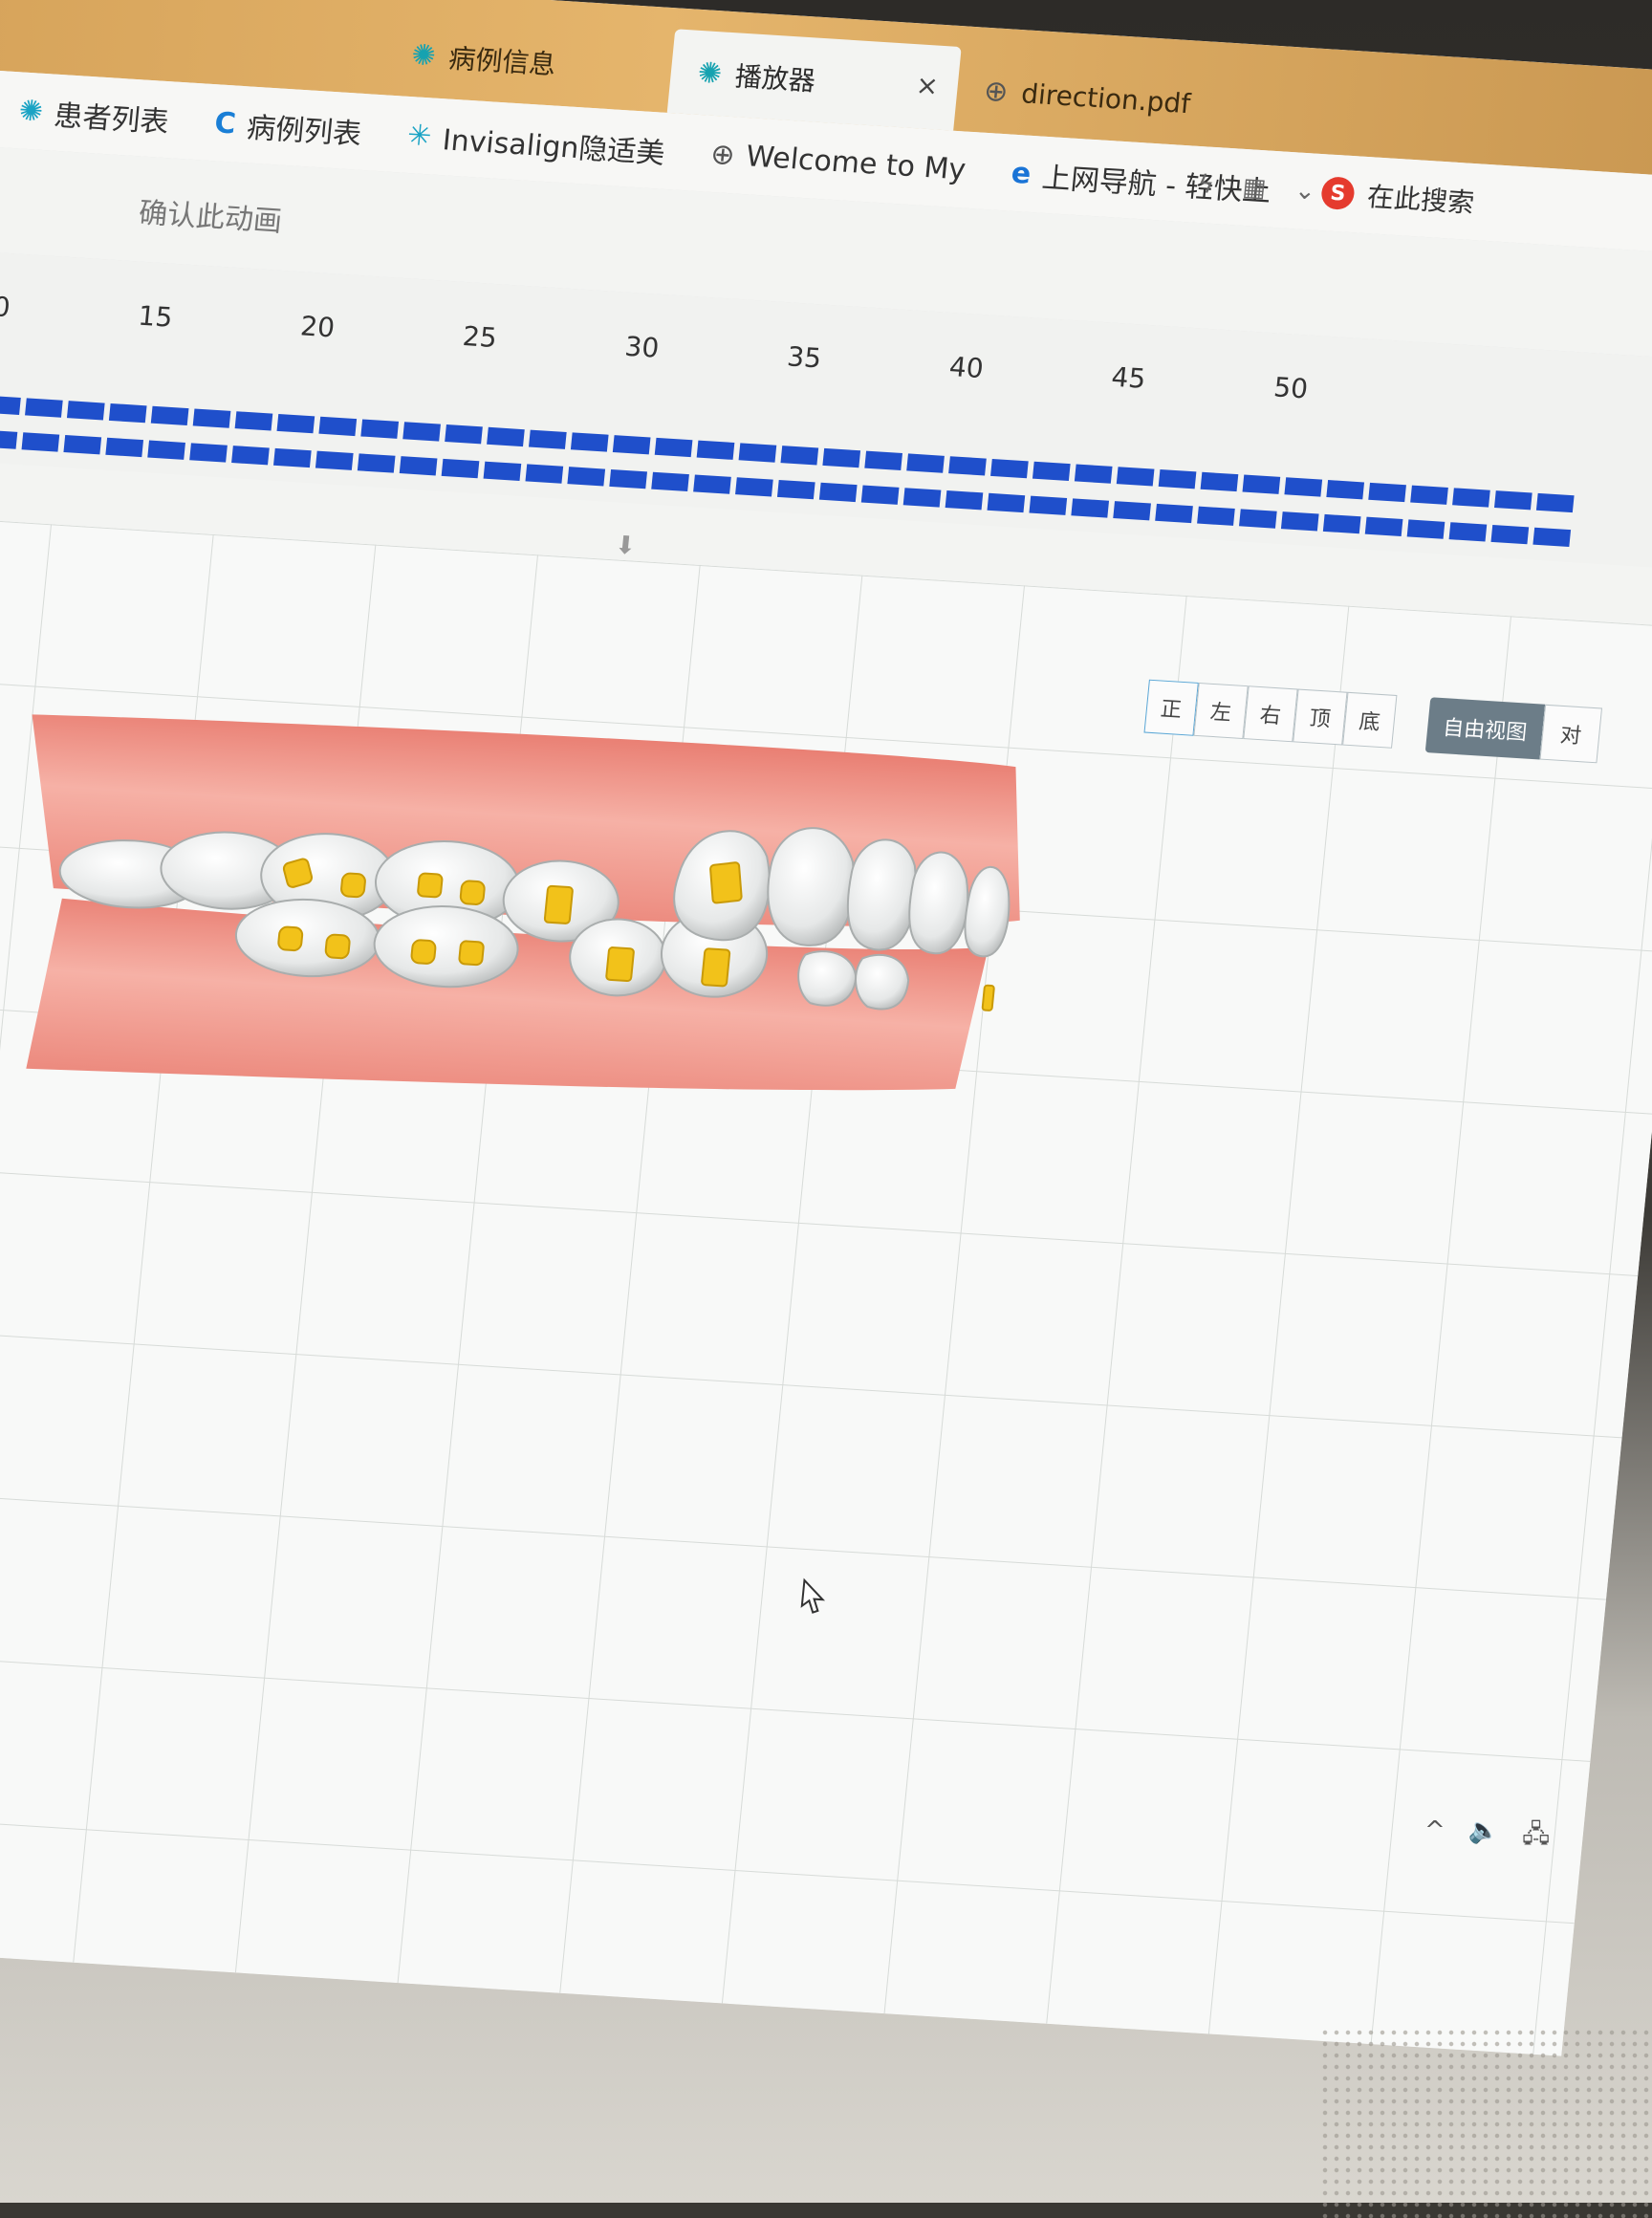  I want to click on view-bottom-button: 底, so click(1370, 720).